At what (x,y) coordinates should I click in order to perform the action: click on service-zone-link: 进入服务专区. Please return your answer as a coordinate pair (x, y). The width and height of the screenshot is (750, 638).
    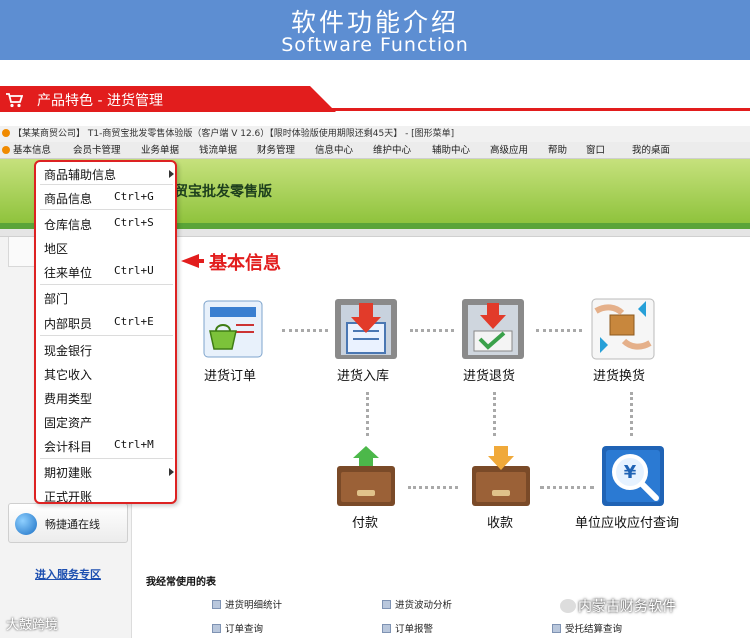
    Looking at the image, I should click on (68, 574).